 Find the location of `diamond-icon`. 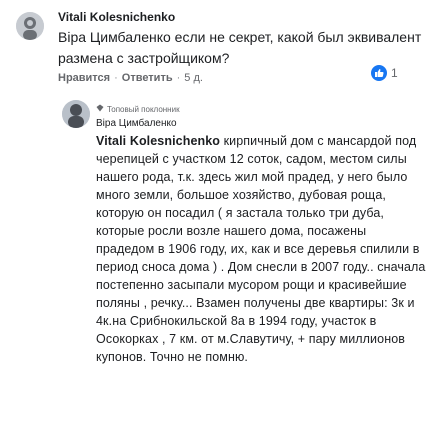

diamond-icon is located at coordinates (100, 109).